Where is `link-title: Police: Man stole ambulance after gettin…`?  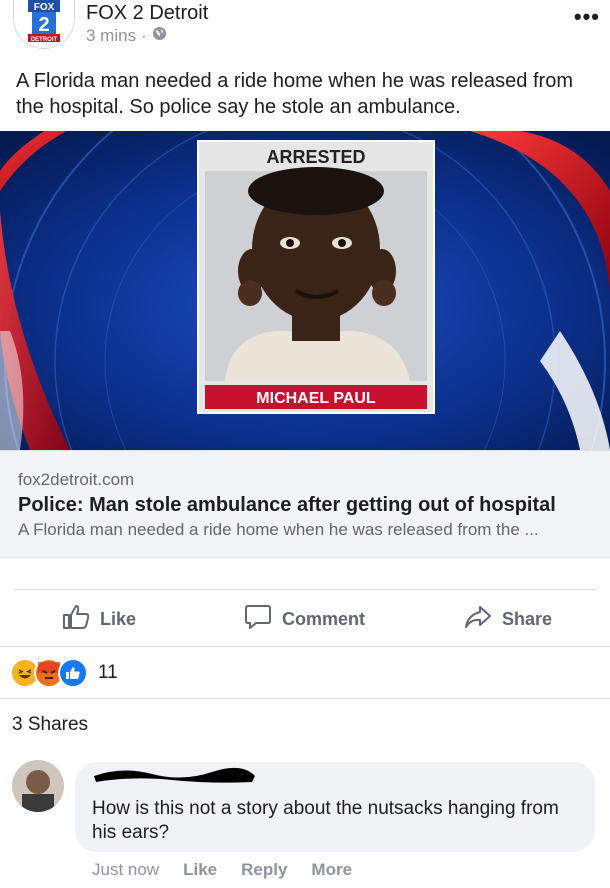
link-title: Police: Man stole ambulance after gettin… is located at coordinates (287, 505).